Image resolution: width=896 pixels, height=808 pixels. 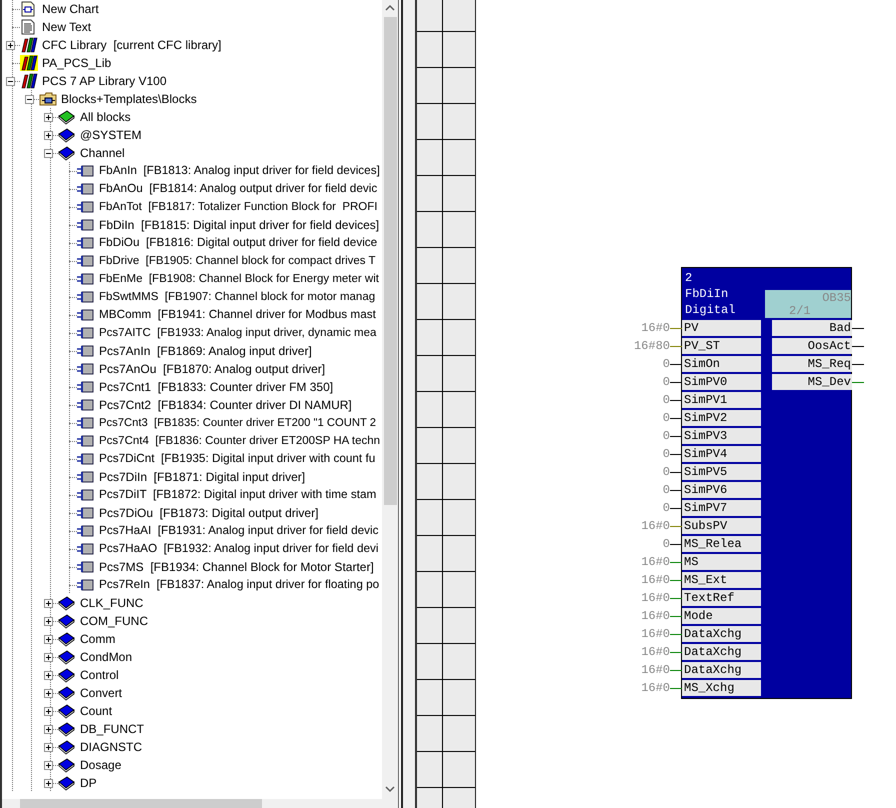 I want to click on tree-item: Channel, so click(x=102, y=153).